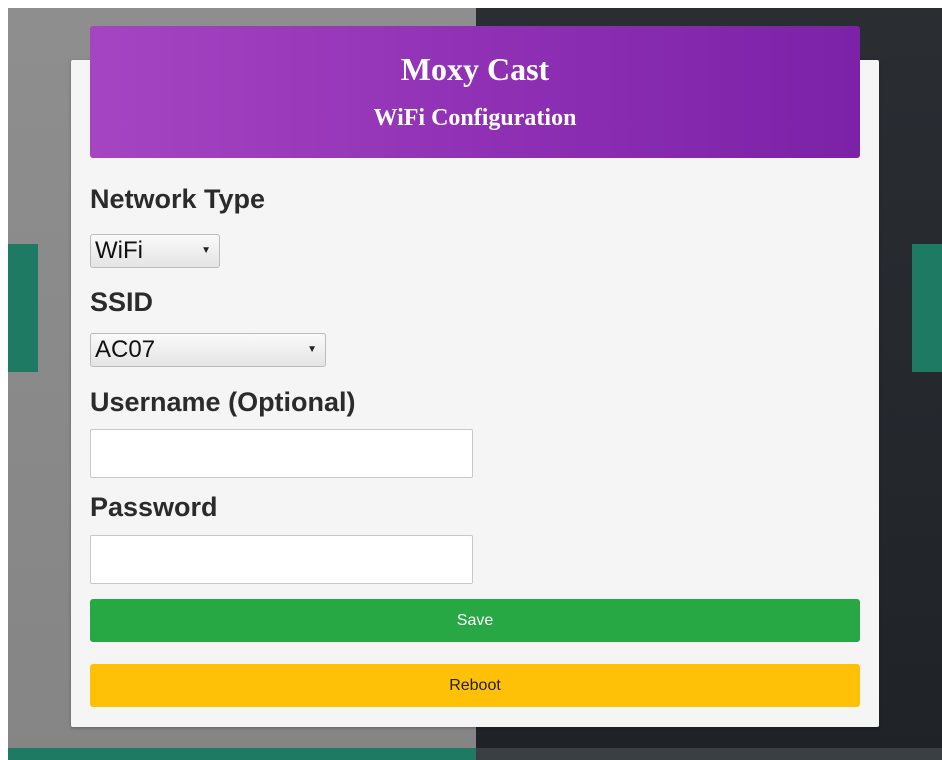 This screenshot has height=760, width=942. Describe the element at coordinates (223, 402) in the screenshot. I see `username-label: Username (Optional)` at that location.